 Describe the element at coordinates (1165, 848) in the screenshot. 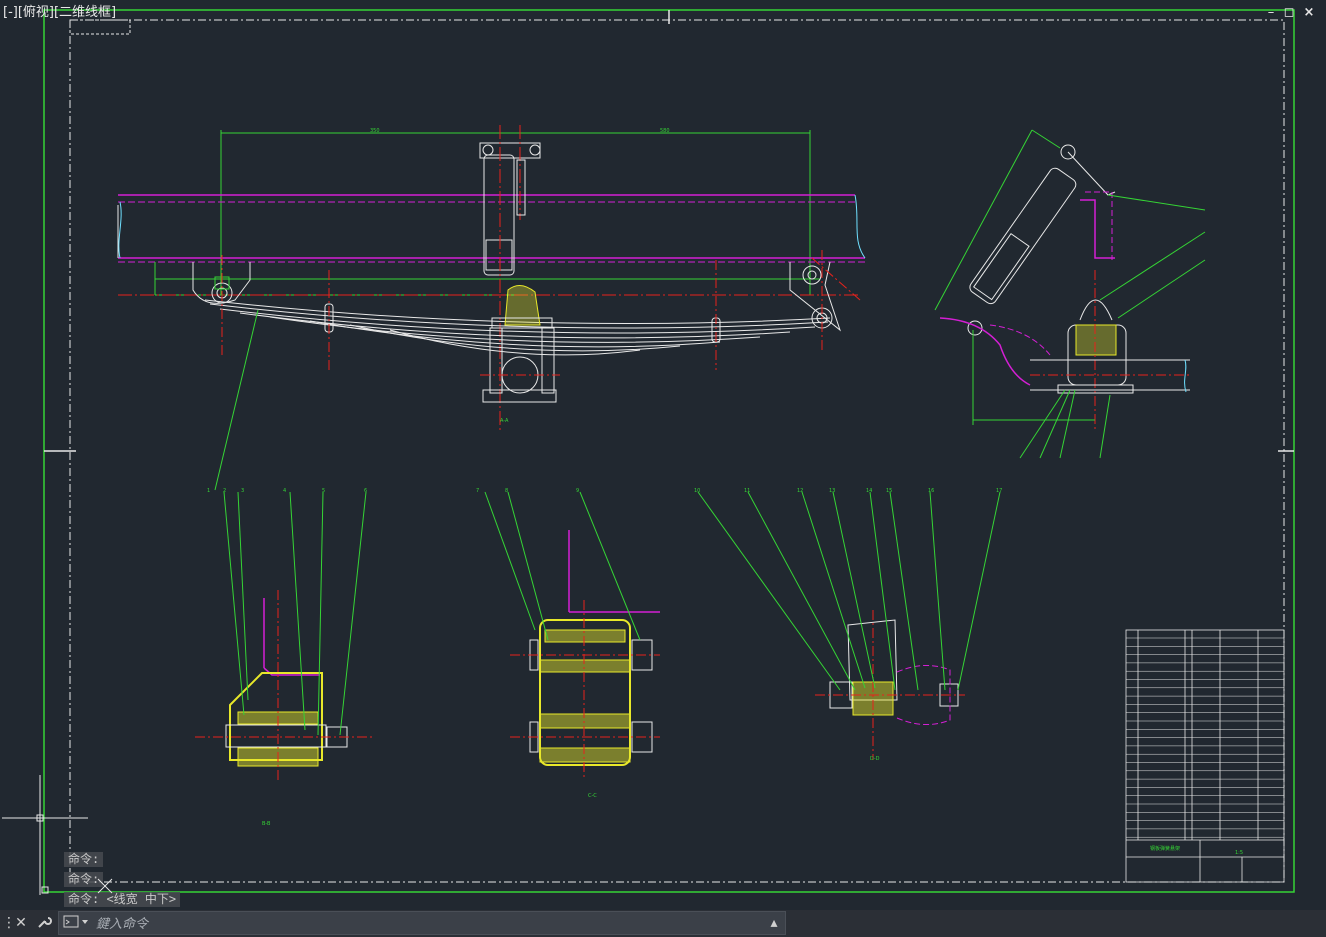

I see `title-block-name: 钢板弹簧悬架` at that location.